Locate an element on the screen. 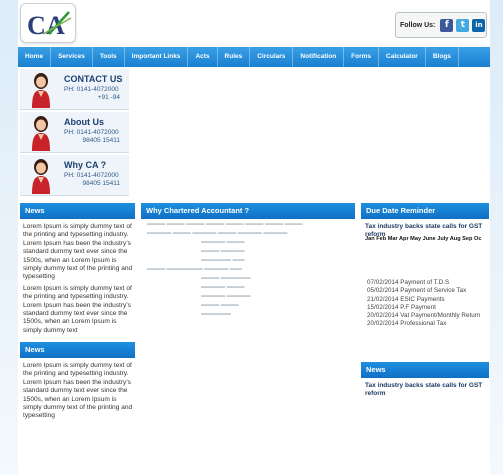 This screenshot has height=475, width=503. why-ca-mobile: 98405 15411 is located at coordinates (101, 183).